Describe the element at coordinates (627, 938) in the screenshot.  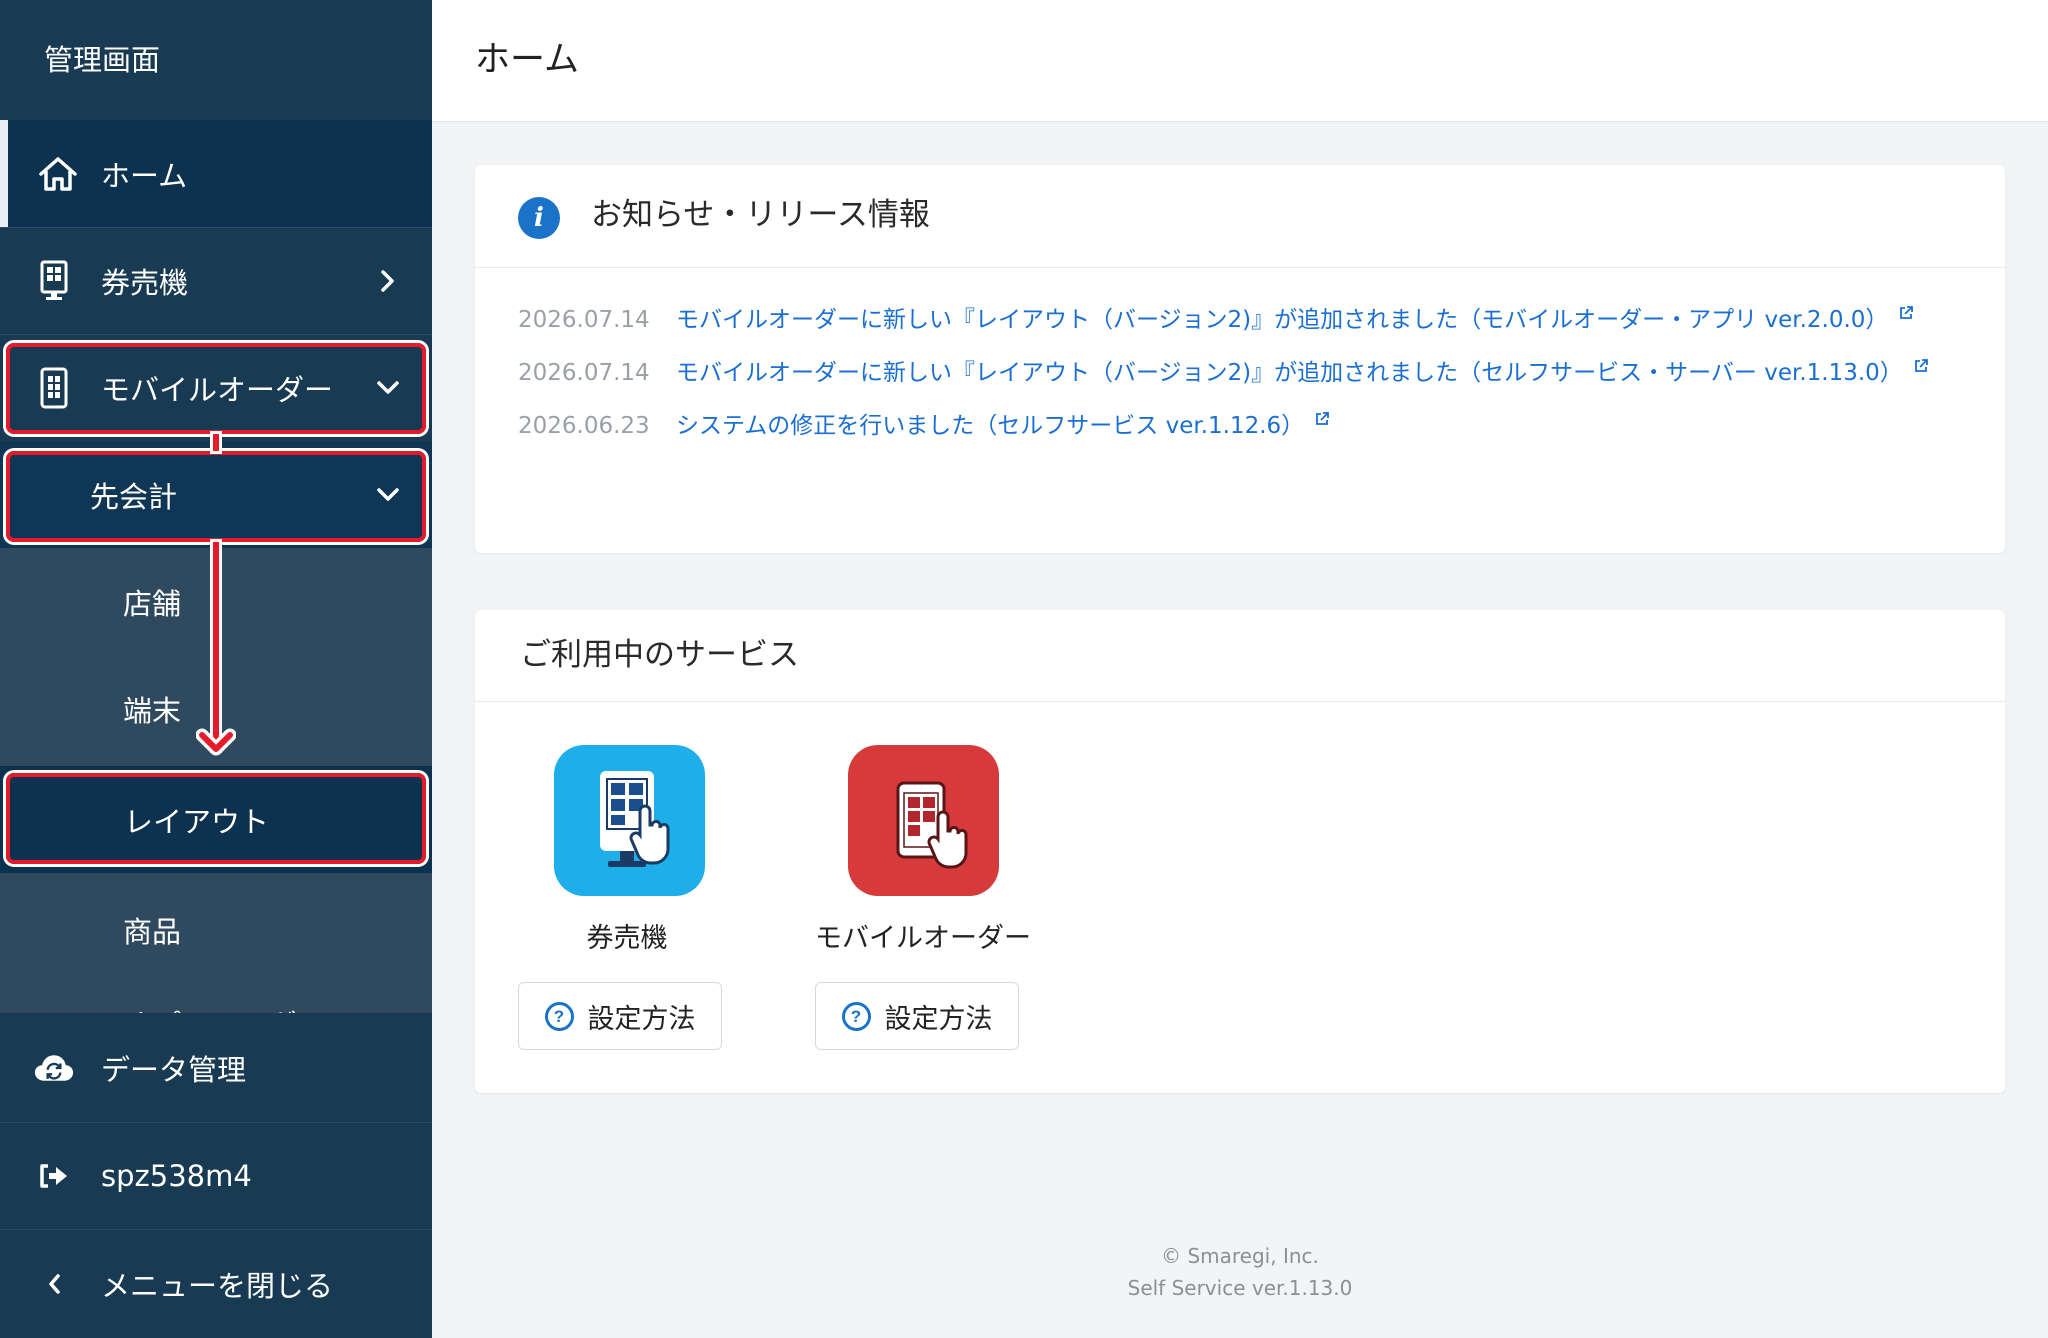
I see `service-name: 券売機` at that location.